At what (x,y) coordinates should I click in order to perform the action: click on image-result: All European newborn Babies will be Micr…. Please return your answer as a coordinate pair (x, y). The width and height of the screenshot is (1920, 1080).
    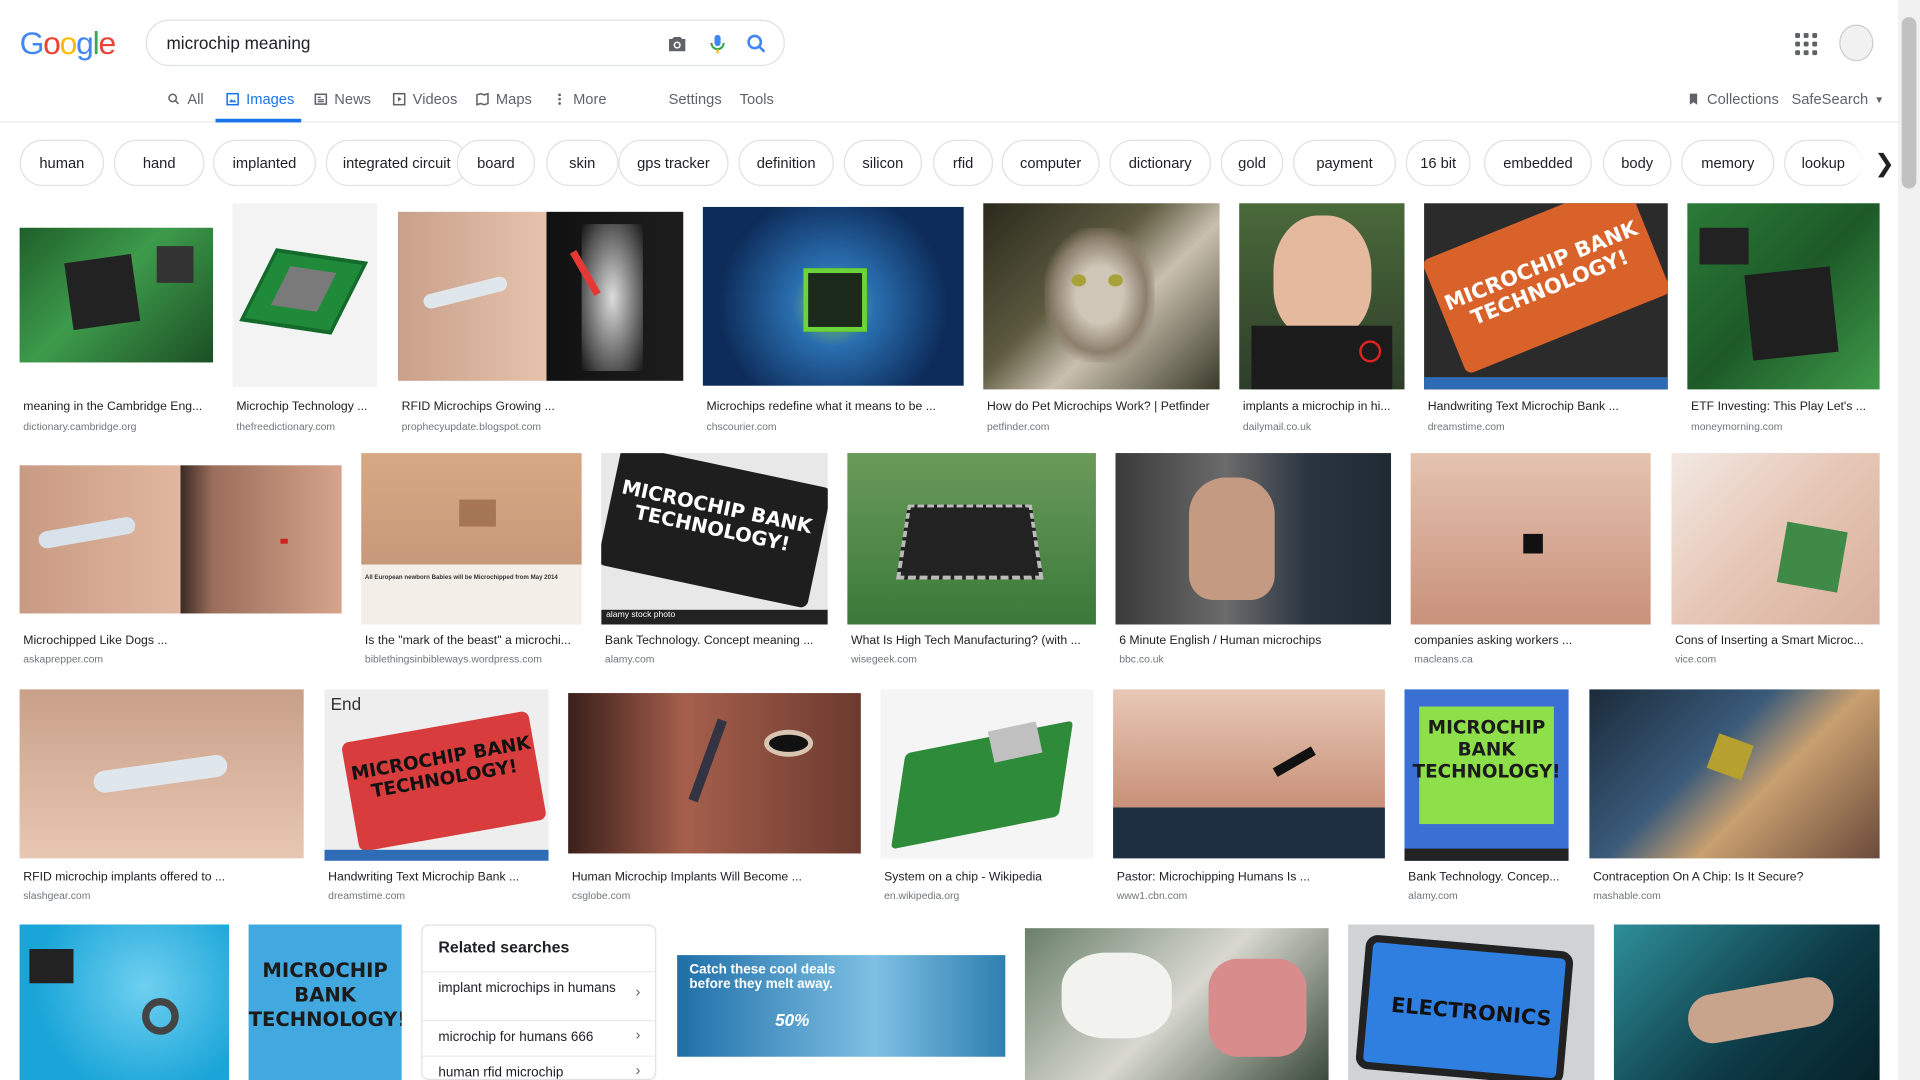
    Looking at the image, I should click on (471, 562).